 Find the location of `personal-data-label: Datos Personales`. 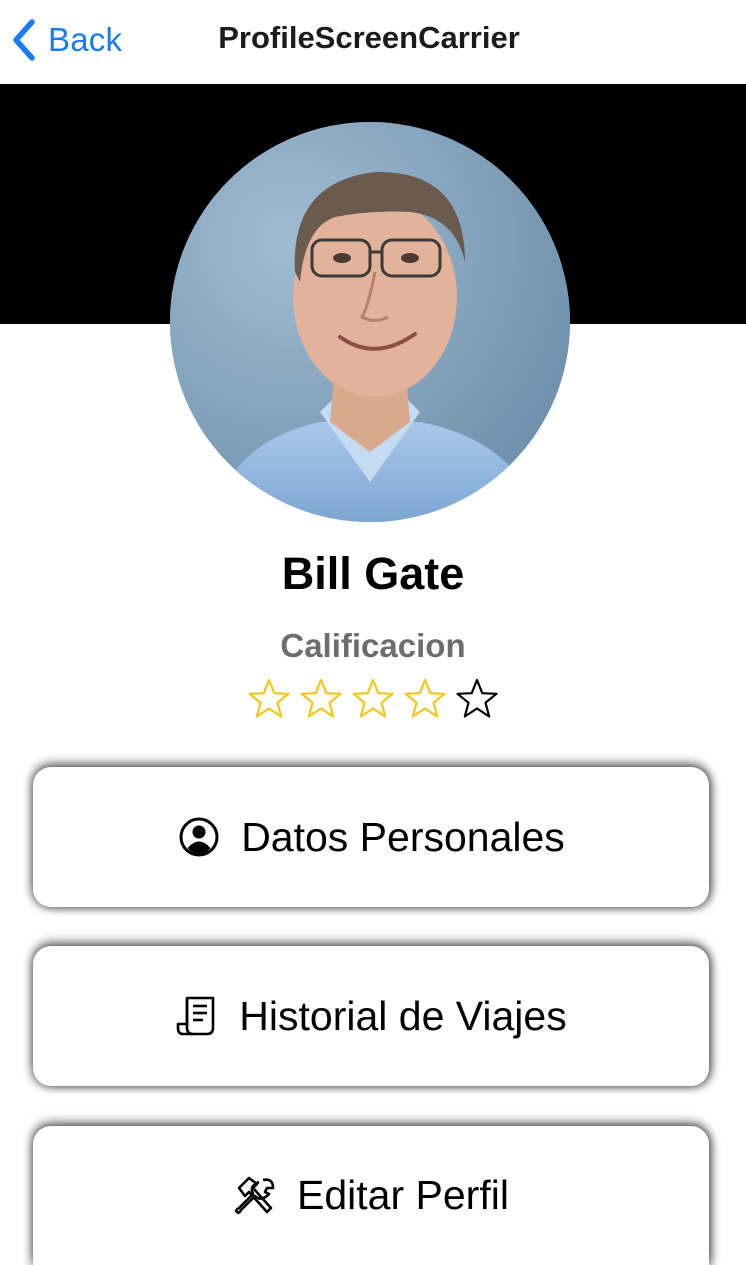

personal-data-label: Datos Personales is located at coordinates (403, 836).